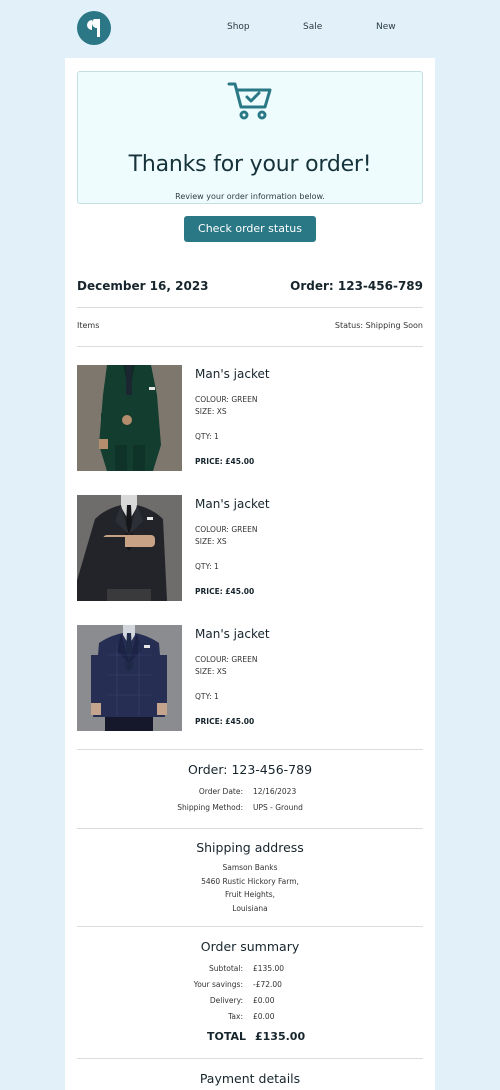  What do you see at coordinates (210, 807) in the screenshot?
I see `shipping-method-label: Shipping Method:` at bounding box center [210, 807].